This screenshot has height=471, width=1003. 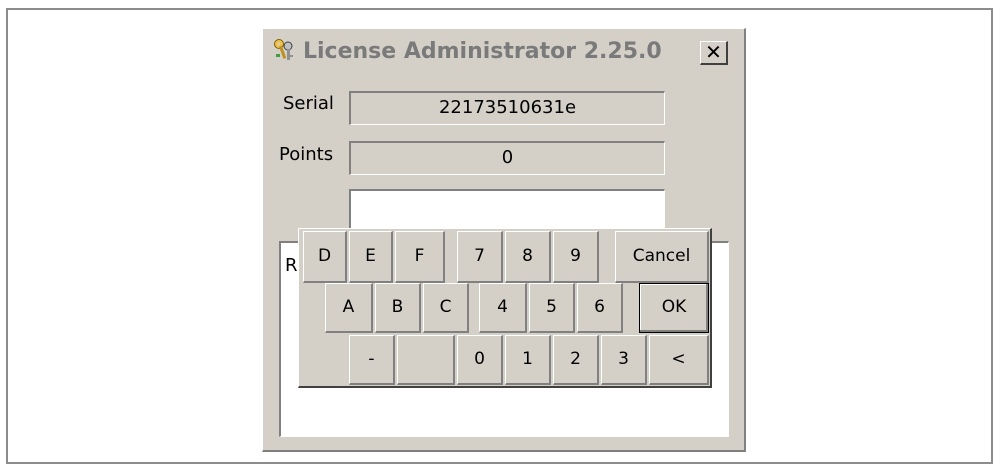 I want to click on serial-label: Serial, so click(x=308, y=103).